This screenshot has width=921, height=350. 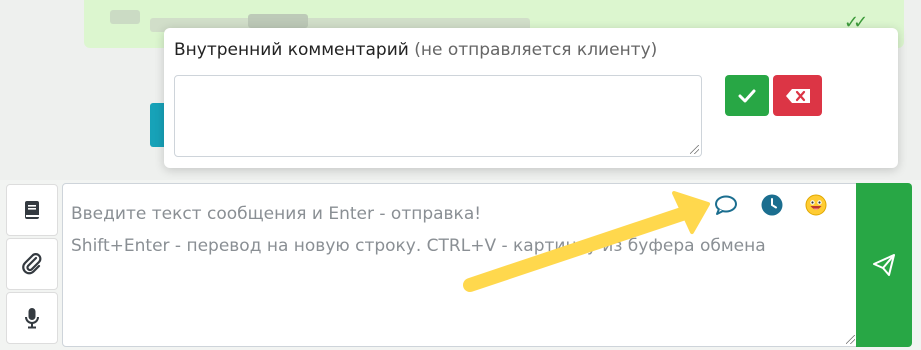 What do you see at coordinates (772, 207) in the screenshot?
I see `clock-icon` at bounding box center [772, 207].